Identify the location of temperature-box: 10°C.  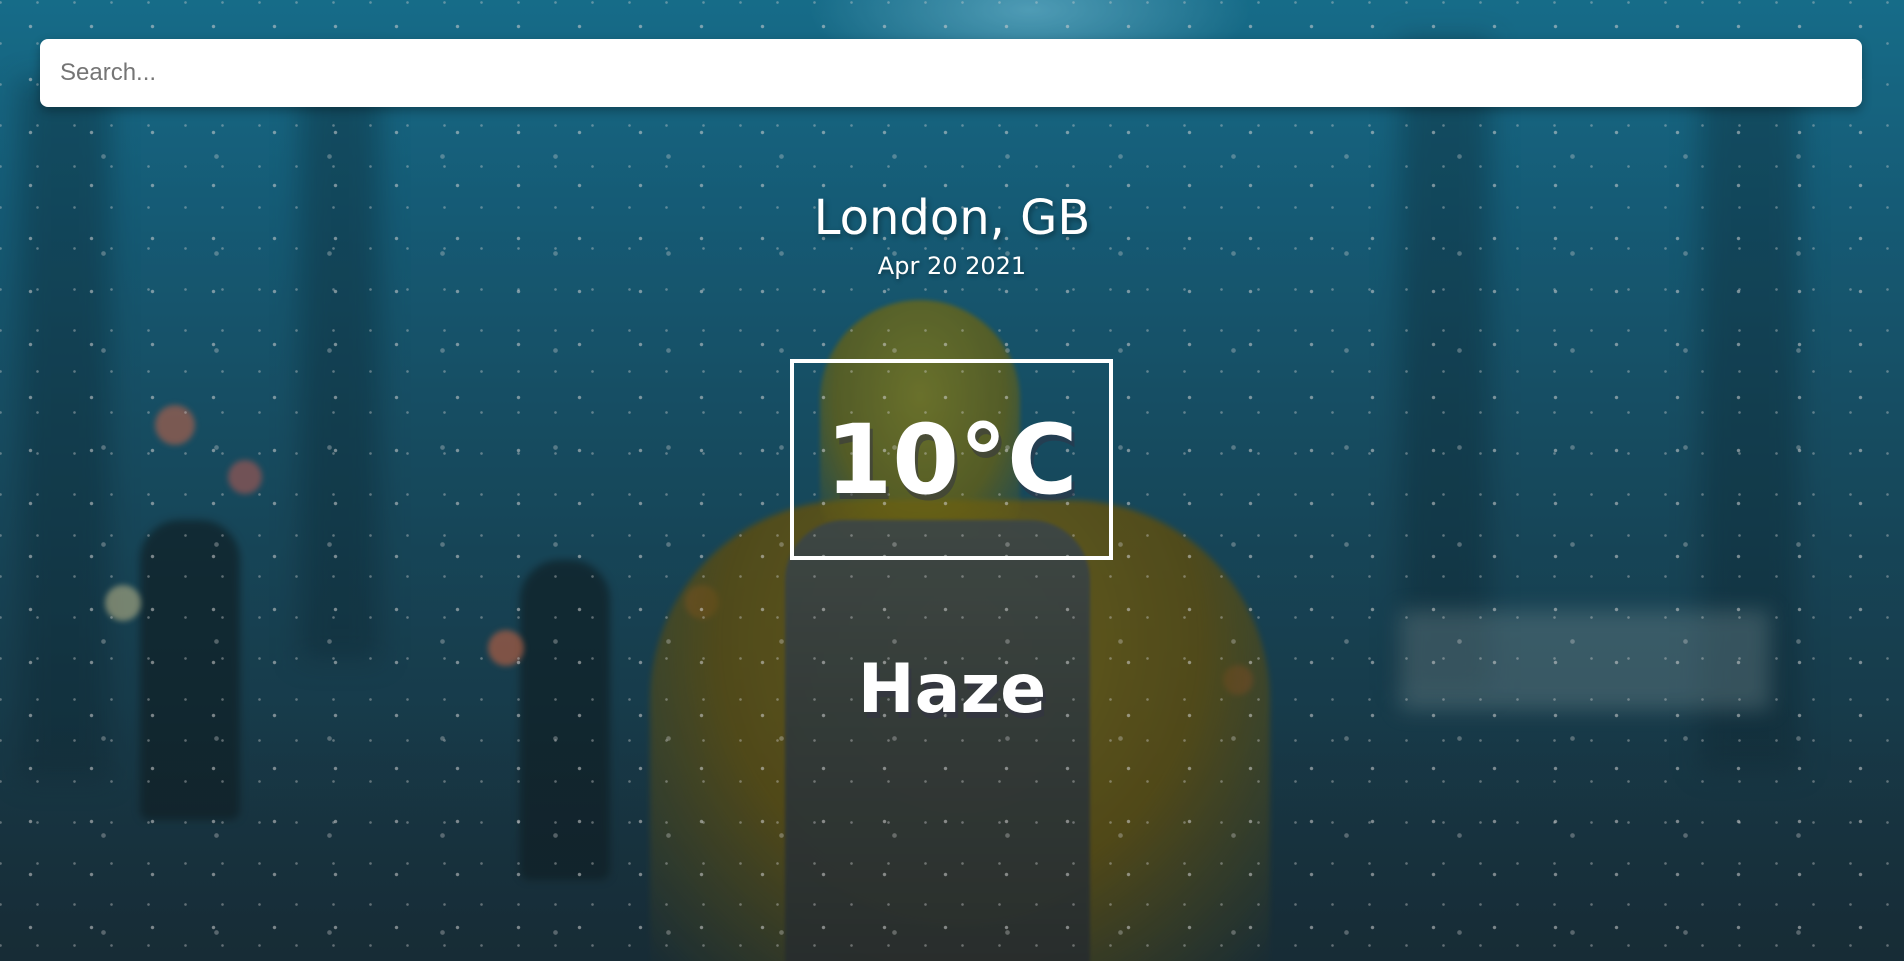
(951, 459).